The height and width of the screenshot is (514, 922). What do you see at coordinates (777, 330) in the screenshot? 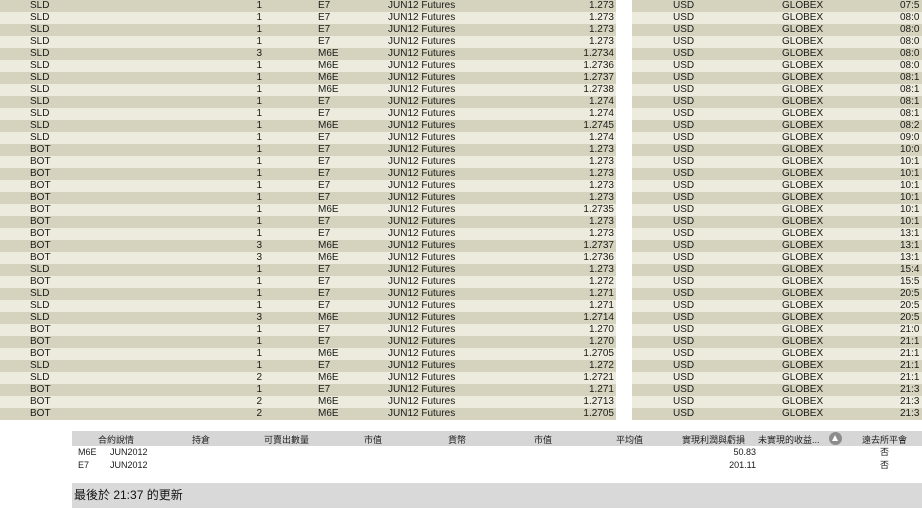
I see `trade-row-continued: USD GLOBEX 21:0` at bounding box center [777, 330].